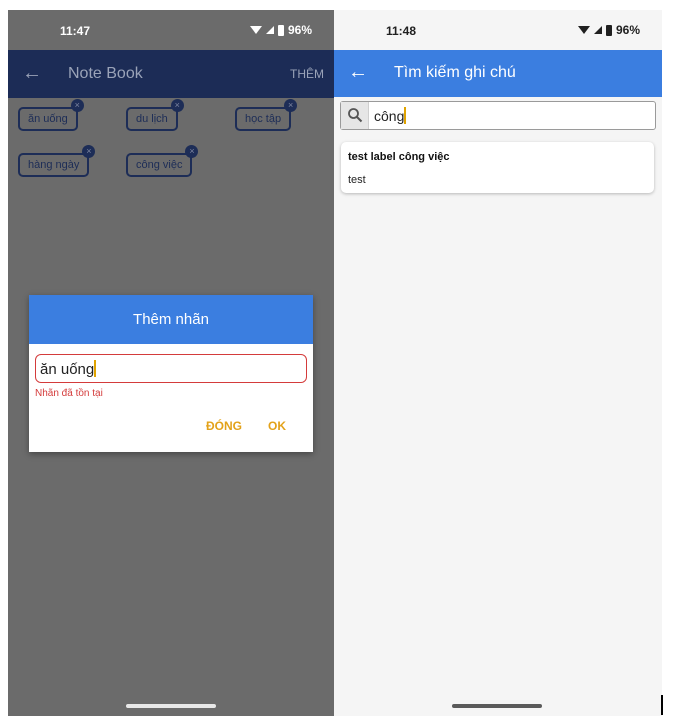 This screenshot has width=678, height=723. I want to click on divider-line, so click(662, 705).